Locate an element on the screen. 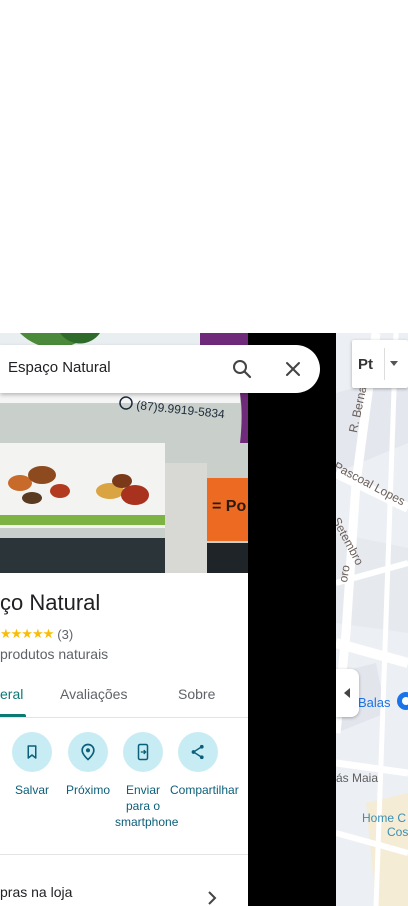 This screenshot has height=906, width=408. collapse-panel-button is located at coordinates (347, 693).